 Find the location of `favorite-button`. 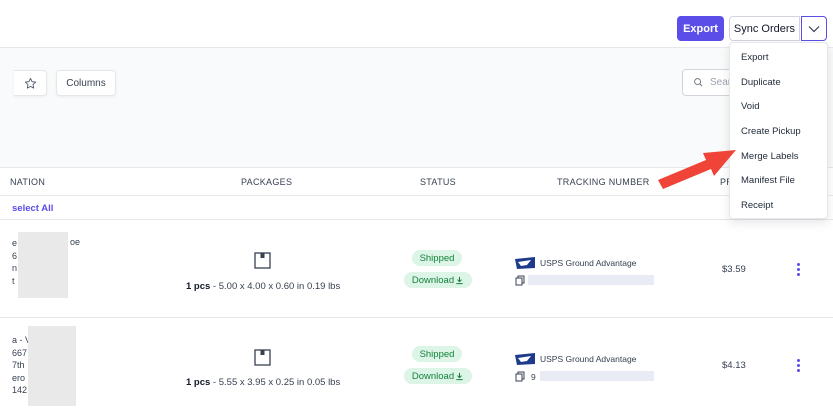

favorite-button is located at coordinates (30, 83).